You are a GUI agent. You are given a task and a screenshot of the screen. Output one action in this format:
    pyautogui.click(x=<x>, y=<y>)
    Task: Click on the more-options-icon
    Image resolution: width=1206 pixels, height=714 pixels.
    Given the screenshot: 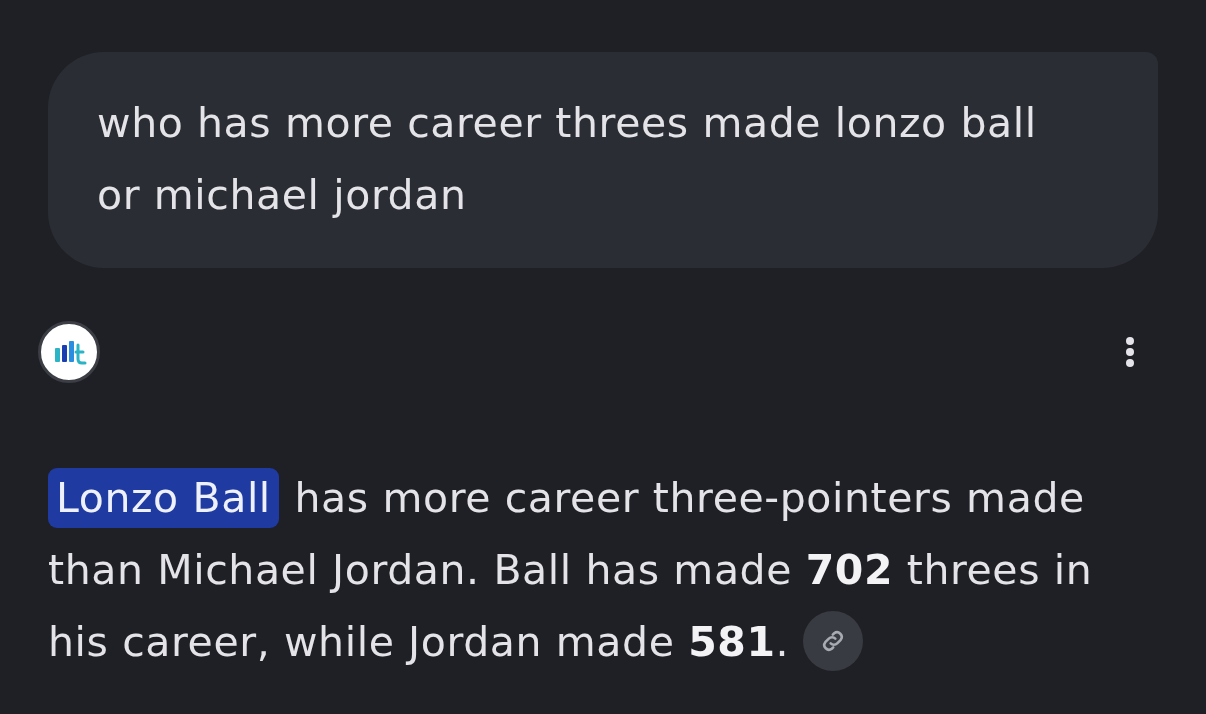 What is the action you would take?
    pyautogui.click(x=1130, y=352)
    